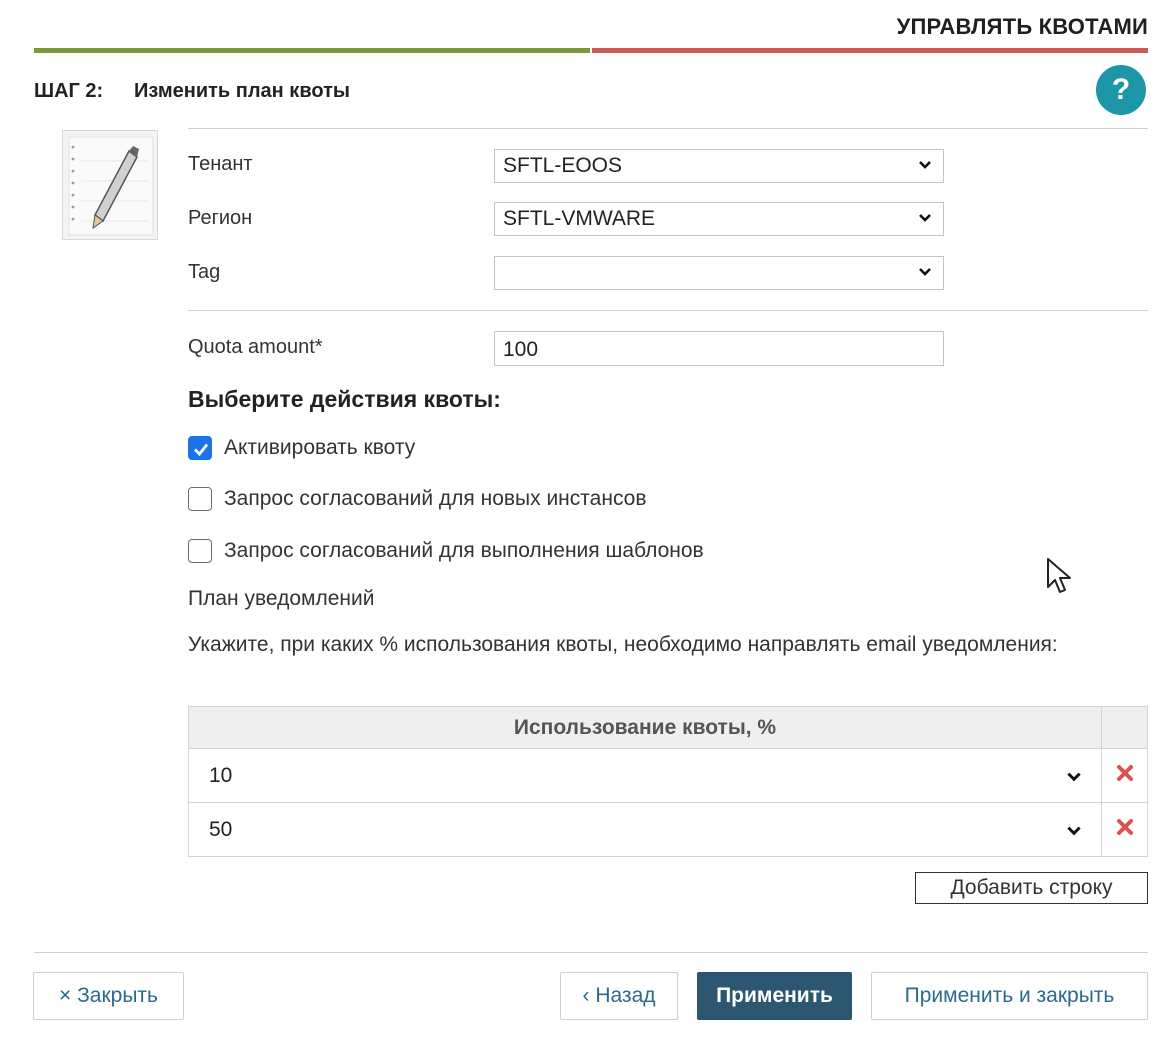 The height and width of the screenshot is (1041, 1154). Describe the element at coordinates (870, 50) in the screenshot. I see `progress-step-pending` at that location.